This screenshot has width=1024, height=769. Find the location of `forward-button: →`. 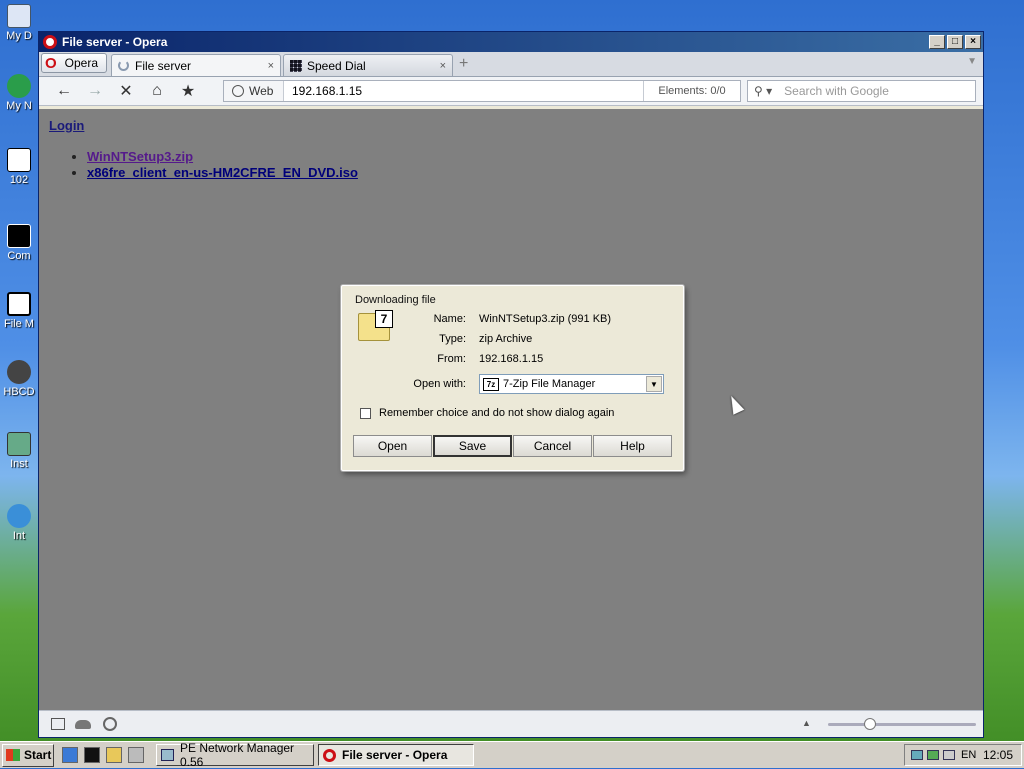

forward-button: → is located at coordinates (95, 91).